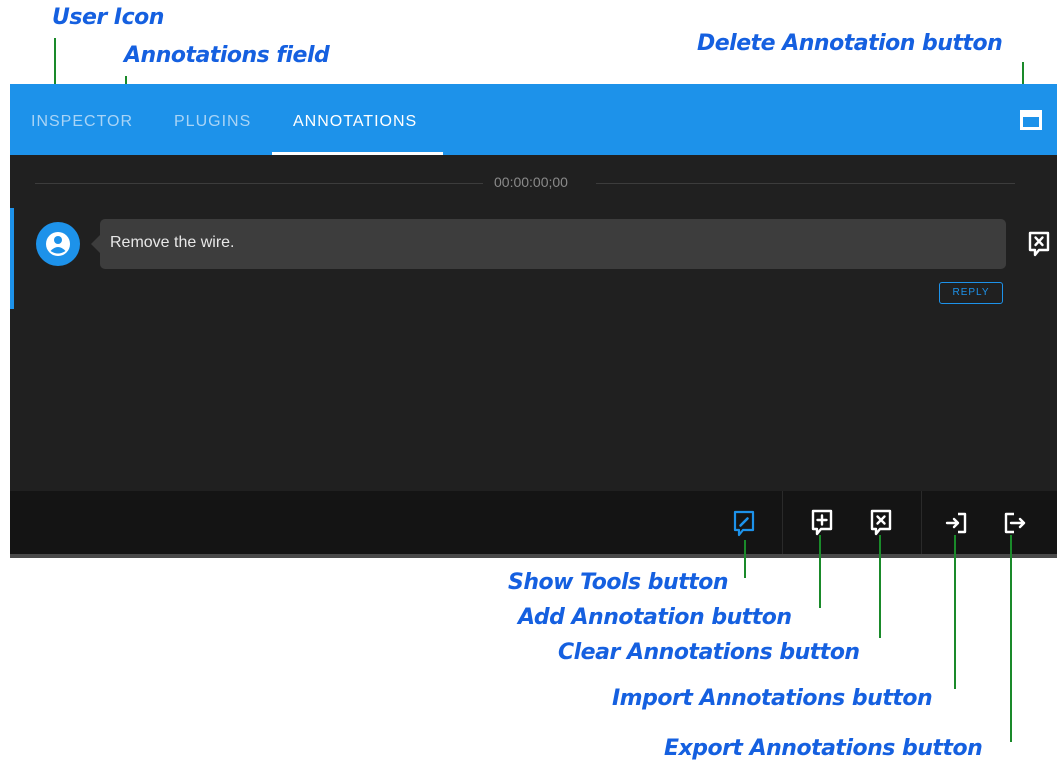  Describe the element at coordinates (82, 119) in the screenshot. I see `tab-inspector: INSPECTOR` at that location.